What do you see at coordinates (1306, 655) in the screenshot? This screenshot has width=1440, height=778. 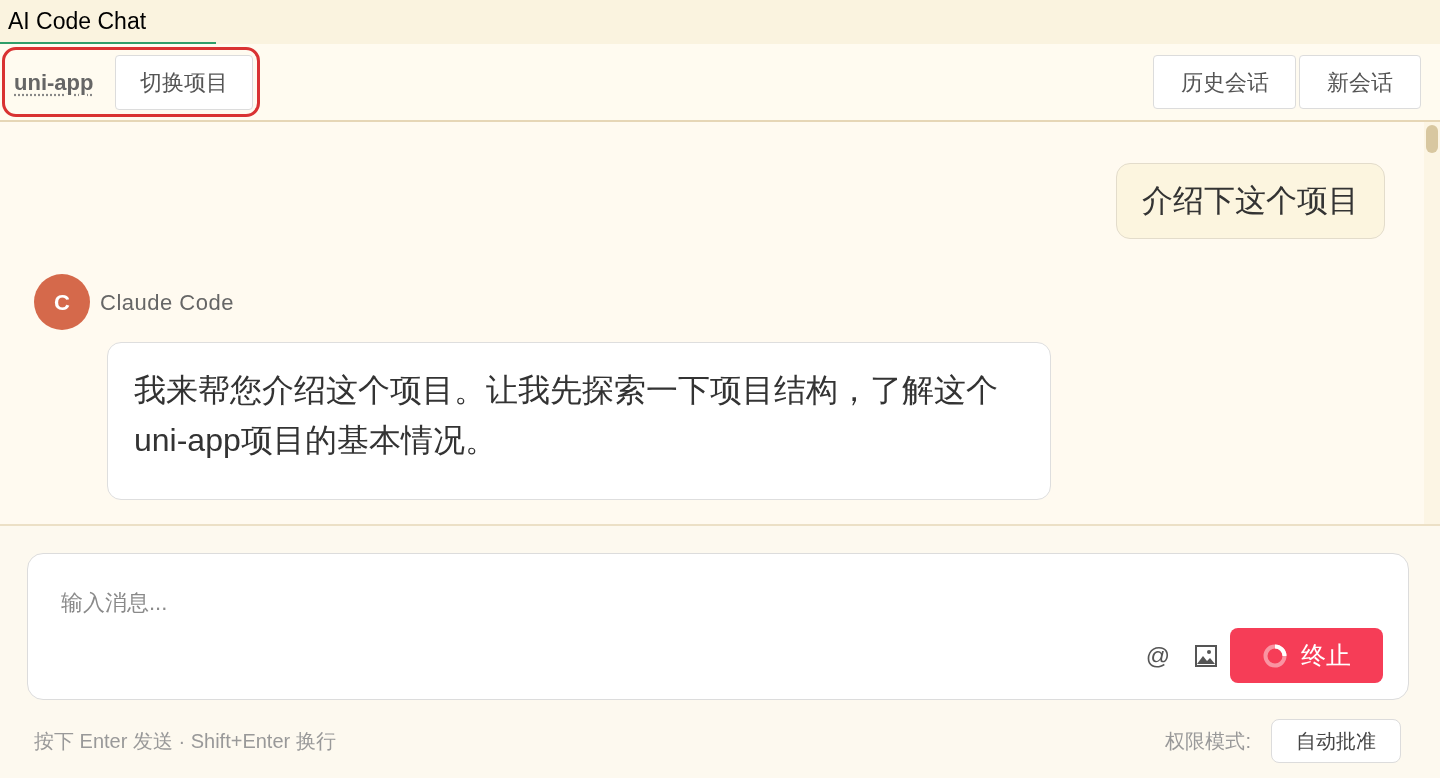 I see `stop-button: 终止` at bounding box center [1306, 655].